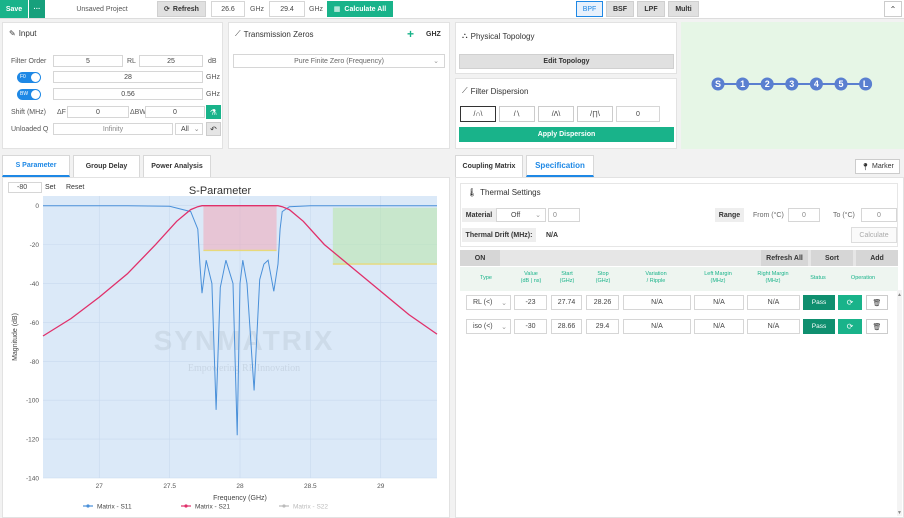 The width and height of the screenshot is (904, 518). I want to click on x-tick-label: 28.5, so click(310, 486).